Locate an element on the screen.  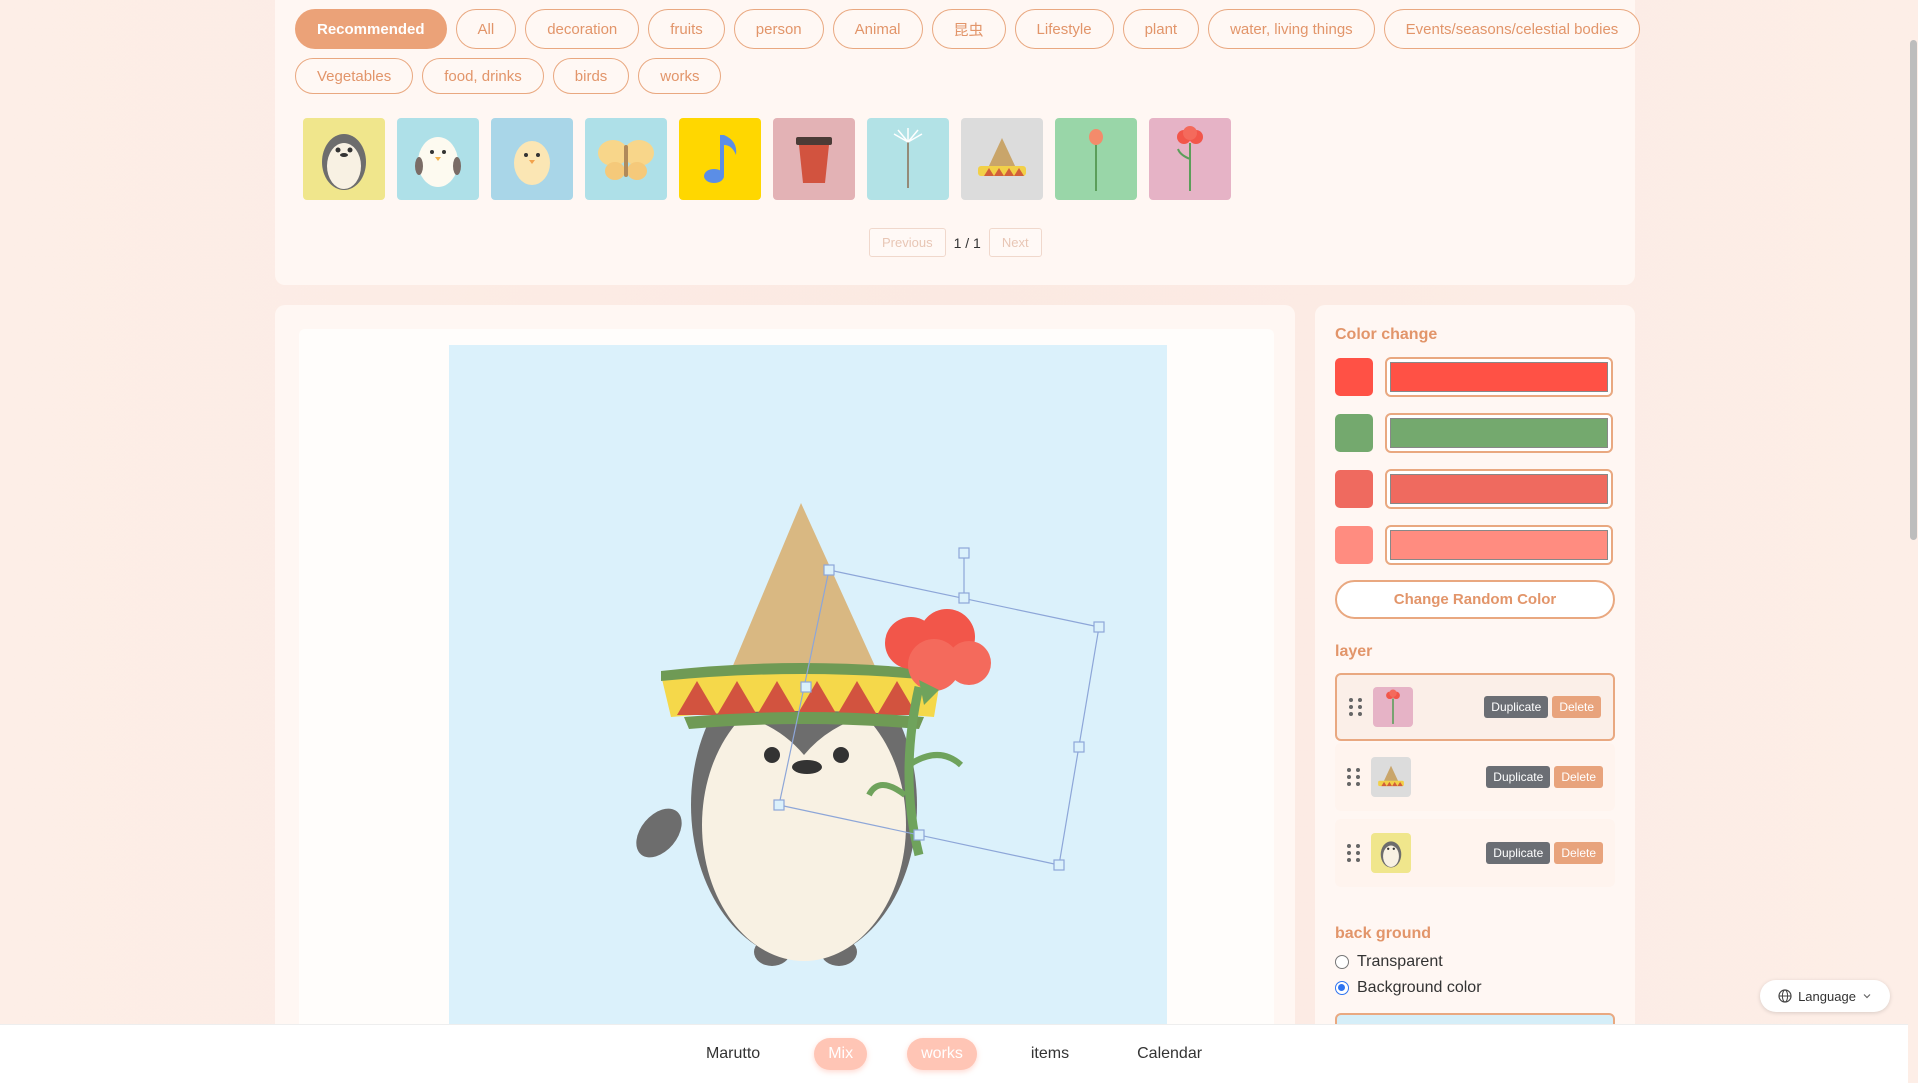
page-scrollbar is located at coordinates (1913, 541).